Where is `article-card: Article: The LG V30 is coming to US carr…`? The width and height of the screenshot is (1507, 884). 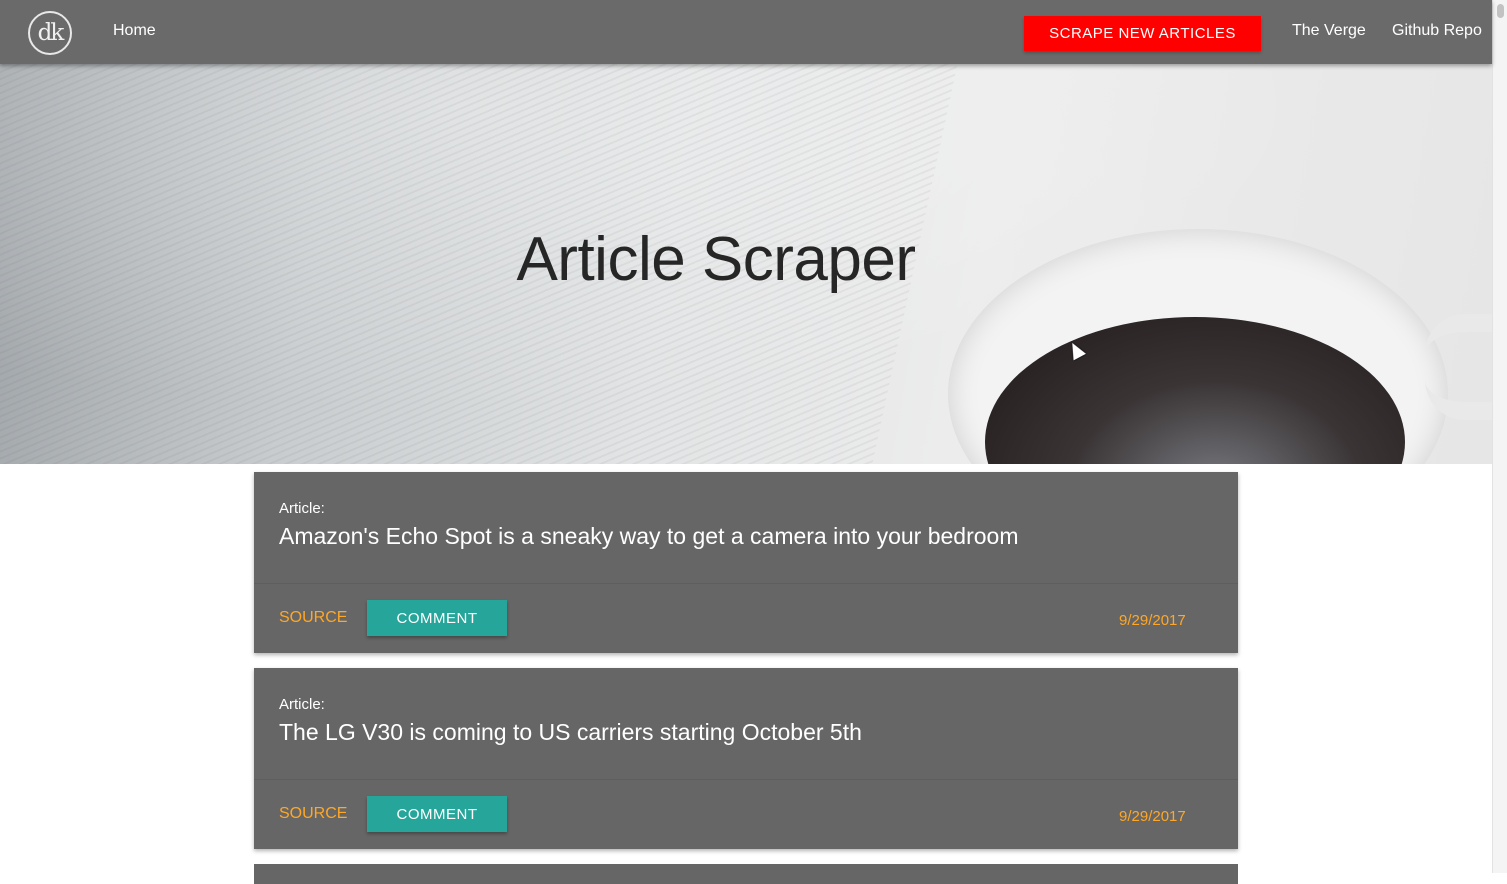
article-card: Article: The LG V30 is coming to US carr… is located at coordinates (746, 758).